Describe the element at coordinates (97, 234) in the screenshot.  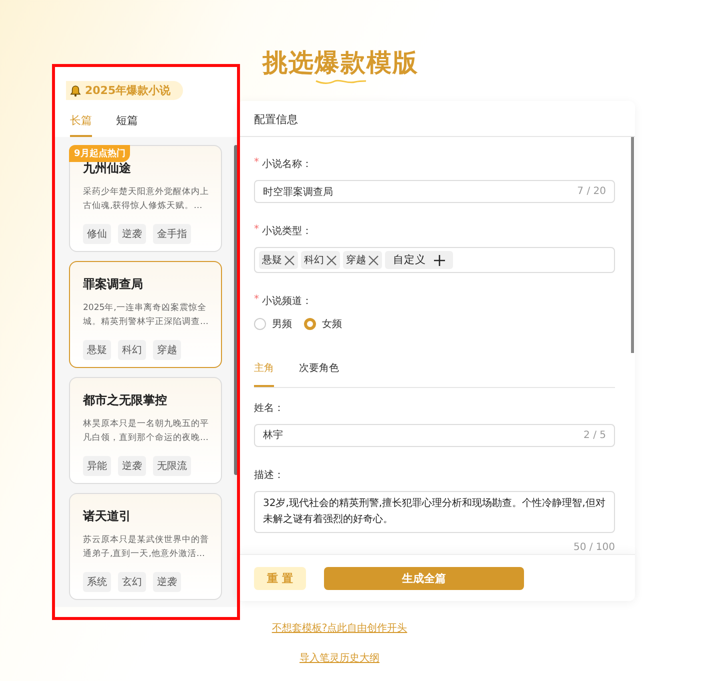
I see `genre-tag: 修仙` at that location.